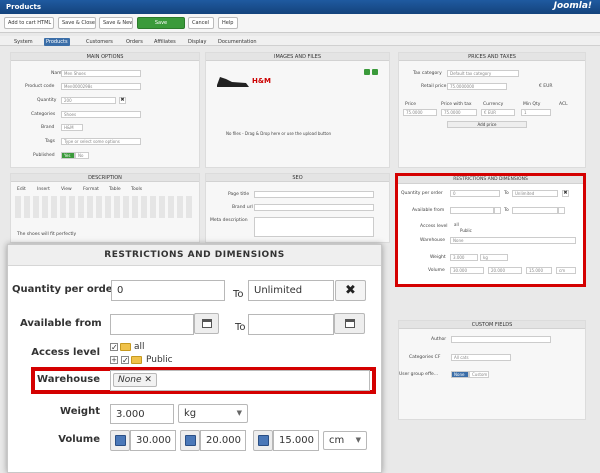  Describe the element at coordinates (152, 324) in the screenshot. I see `available-from-field` at that location.